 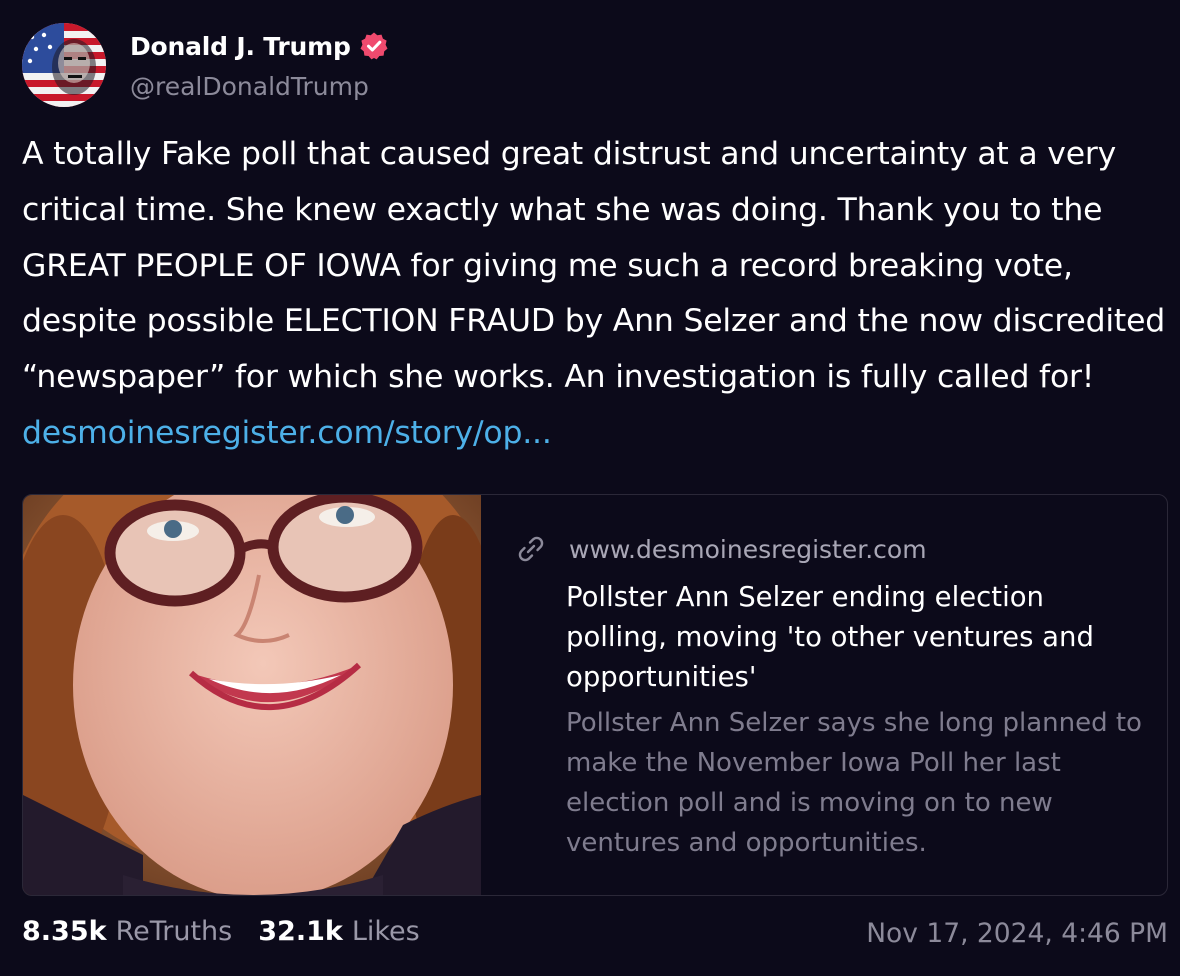 I want to click on author-avatar, so click(x=64, y=65).